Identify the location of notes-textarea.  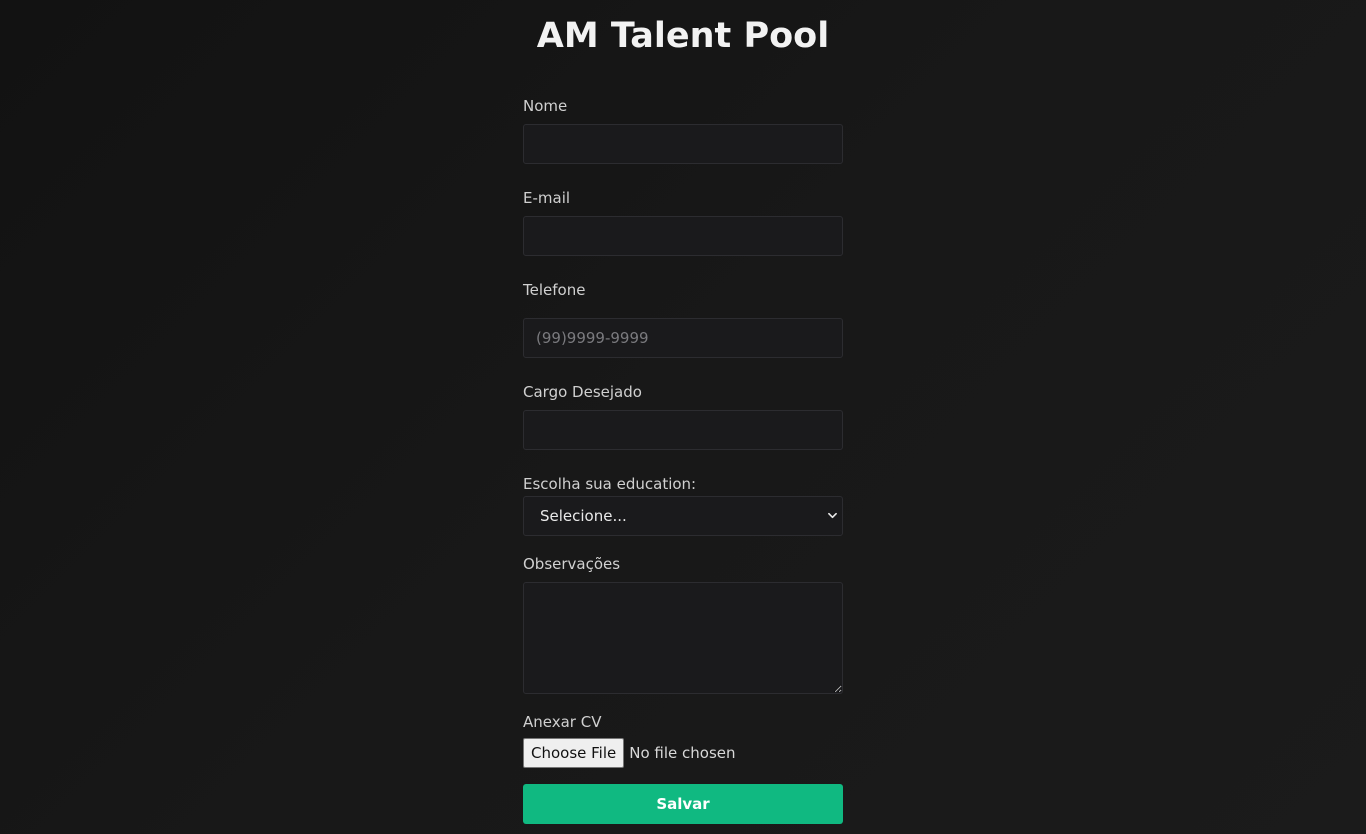
(683, 638).